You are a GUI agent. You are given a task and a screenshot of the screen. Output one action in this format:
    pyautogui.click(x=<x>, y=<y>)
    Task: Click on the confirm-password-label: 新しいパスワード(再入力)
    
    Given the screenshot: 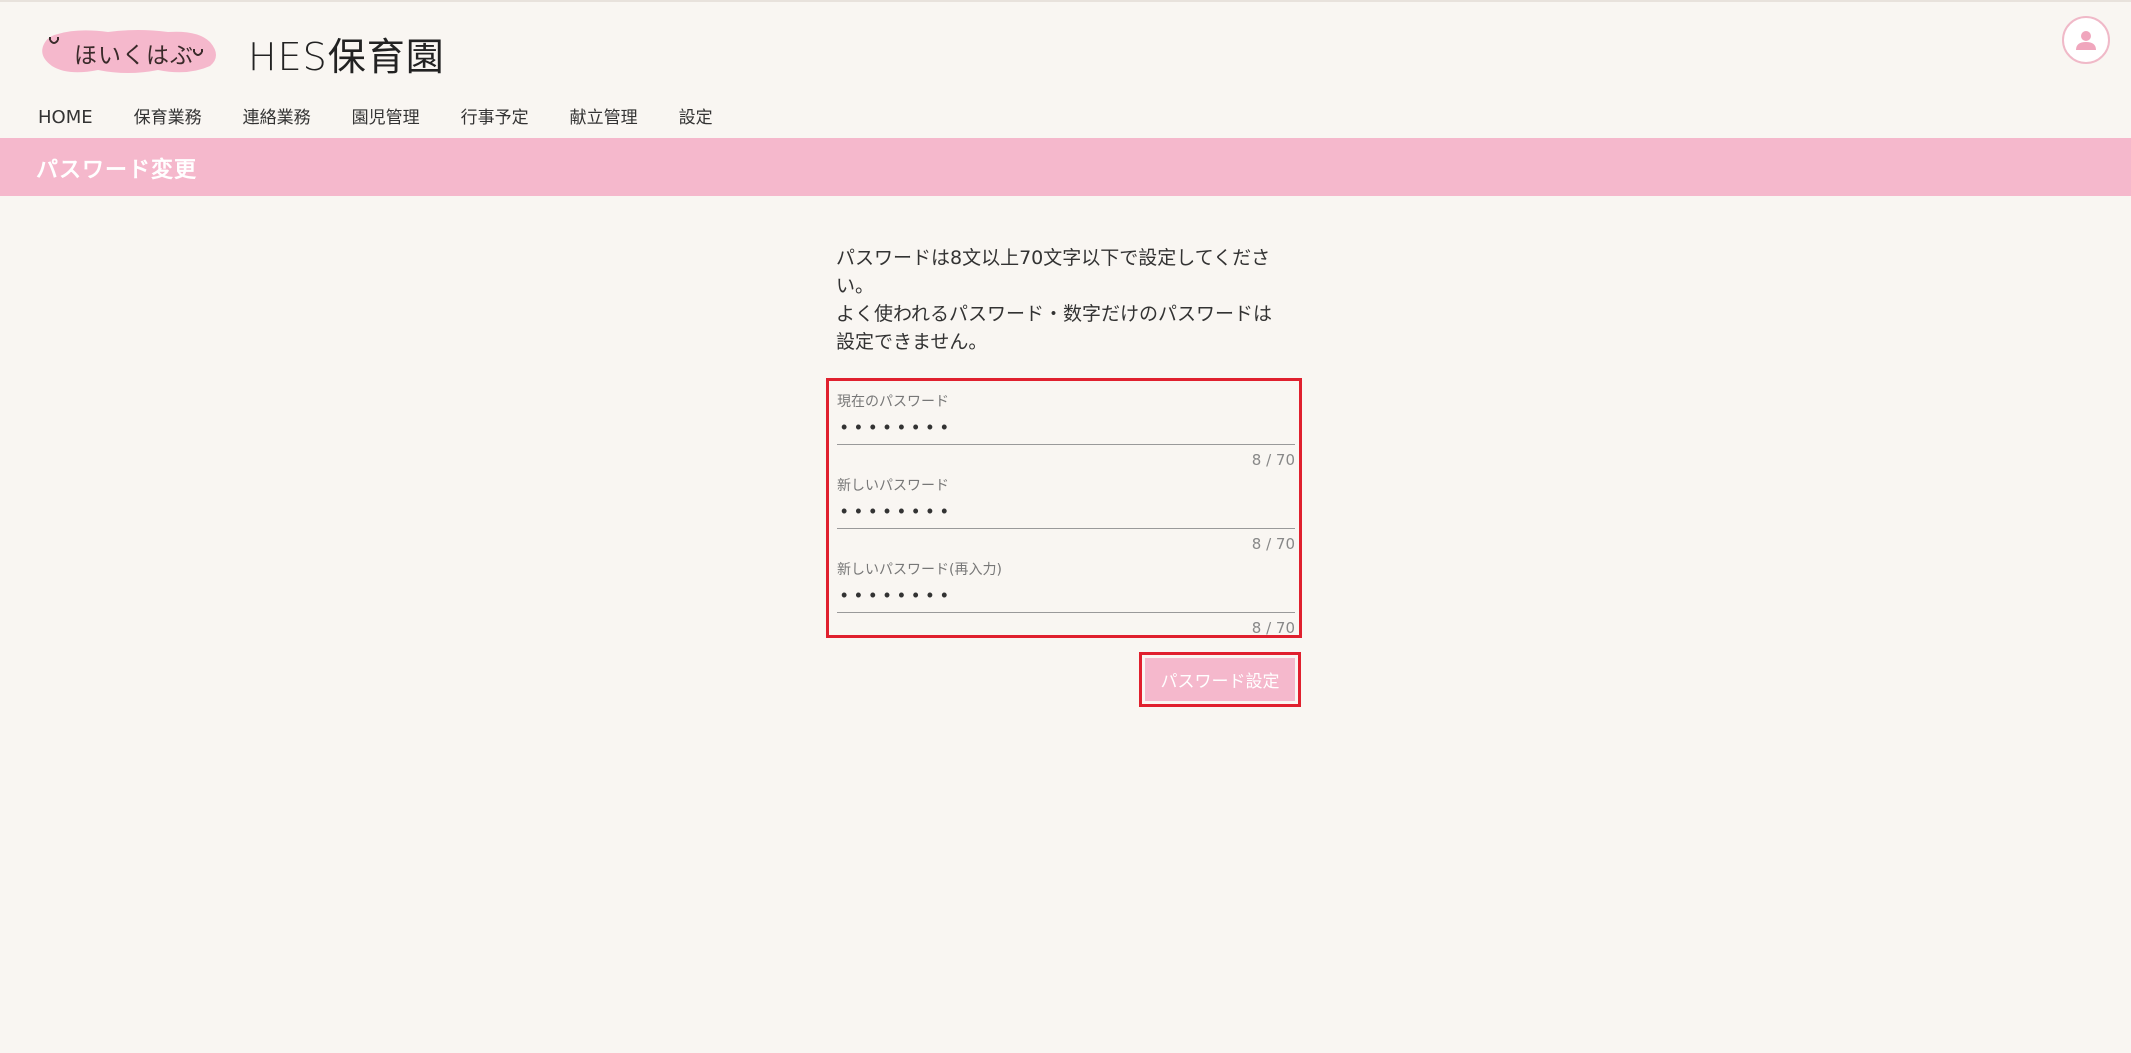 What is the action you would take?
    pyautogui.click(x=919, y=570)
    